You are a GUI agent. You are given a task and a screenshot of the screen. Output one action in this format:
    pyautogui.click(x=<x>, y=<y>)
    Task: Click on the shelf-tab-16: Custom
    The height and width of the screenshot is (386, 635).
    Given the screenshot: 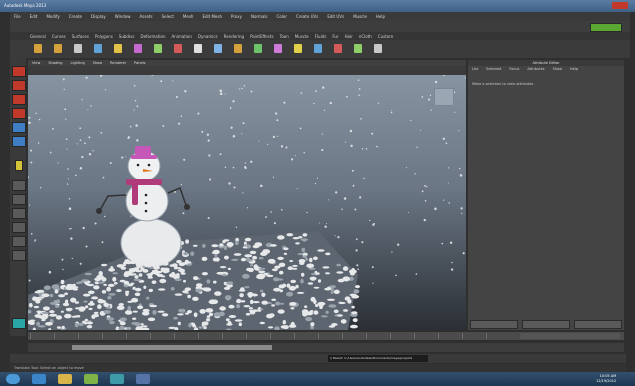 What is the action you would take?
    pyautogui.click(x=385, y=36)
    